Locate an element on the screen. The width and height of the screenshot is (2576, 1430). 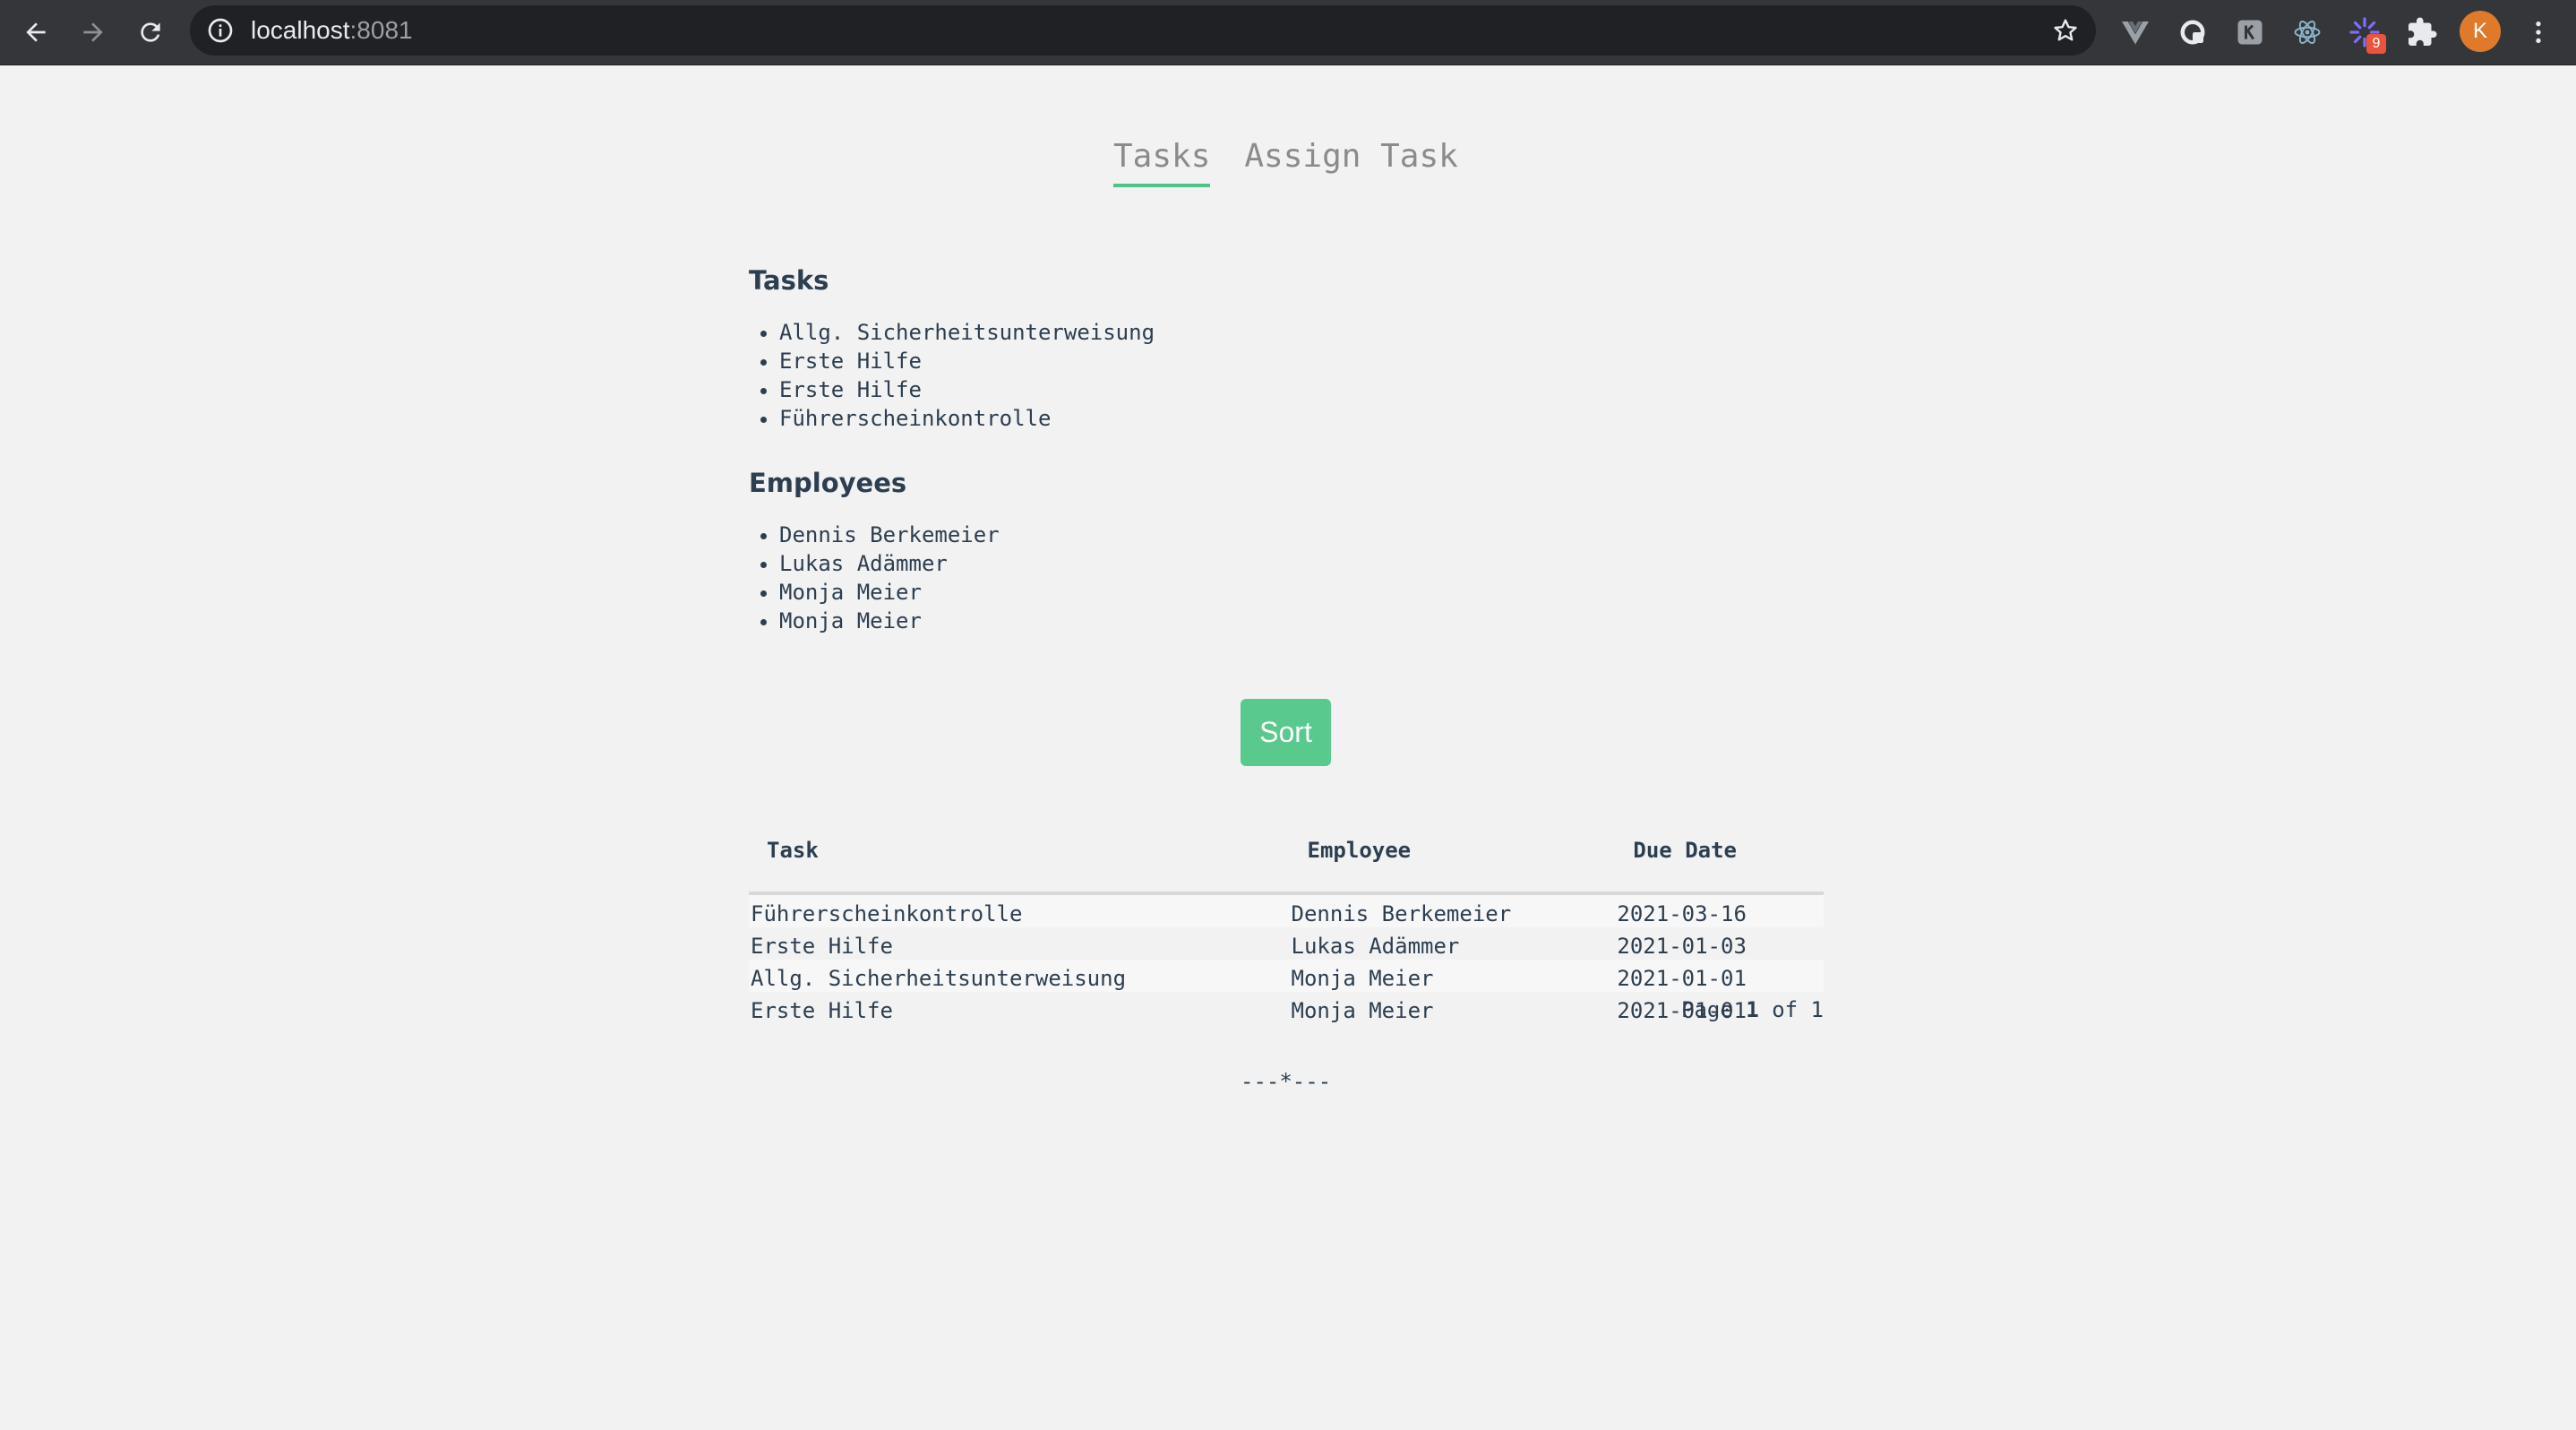
list-item: Dennis Berkemeier is located at coordinates (1301, 535).